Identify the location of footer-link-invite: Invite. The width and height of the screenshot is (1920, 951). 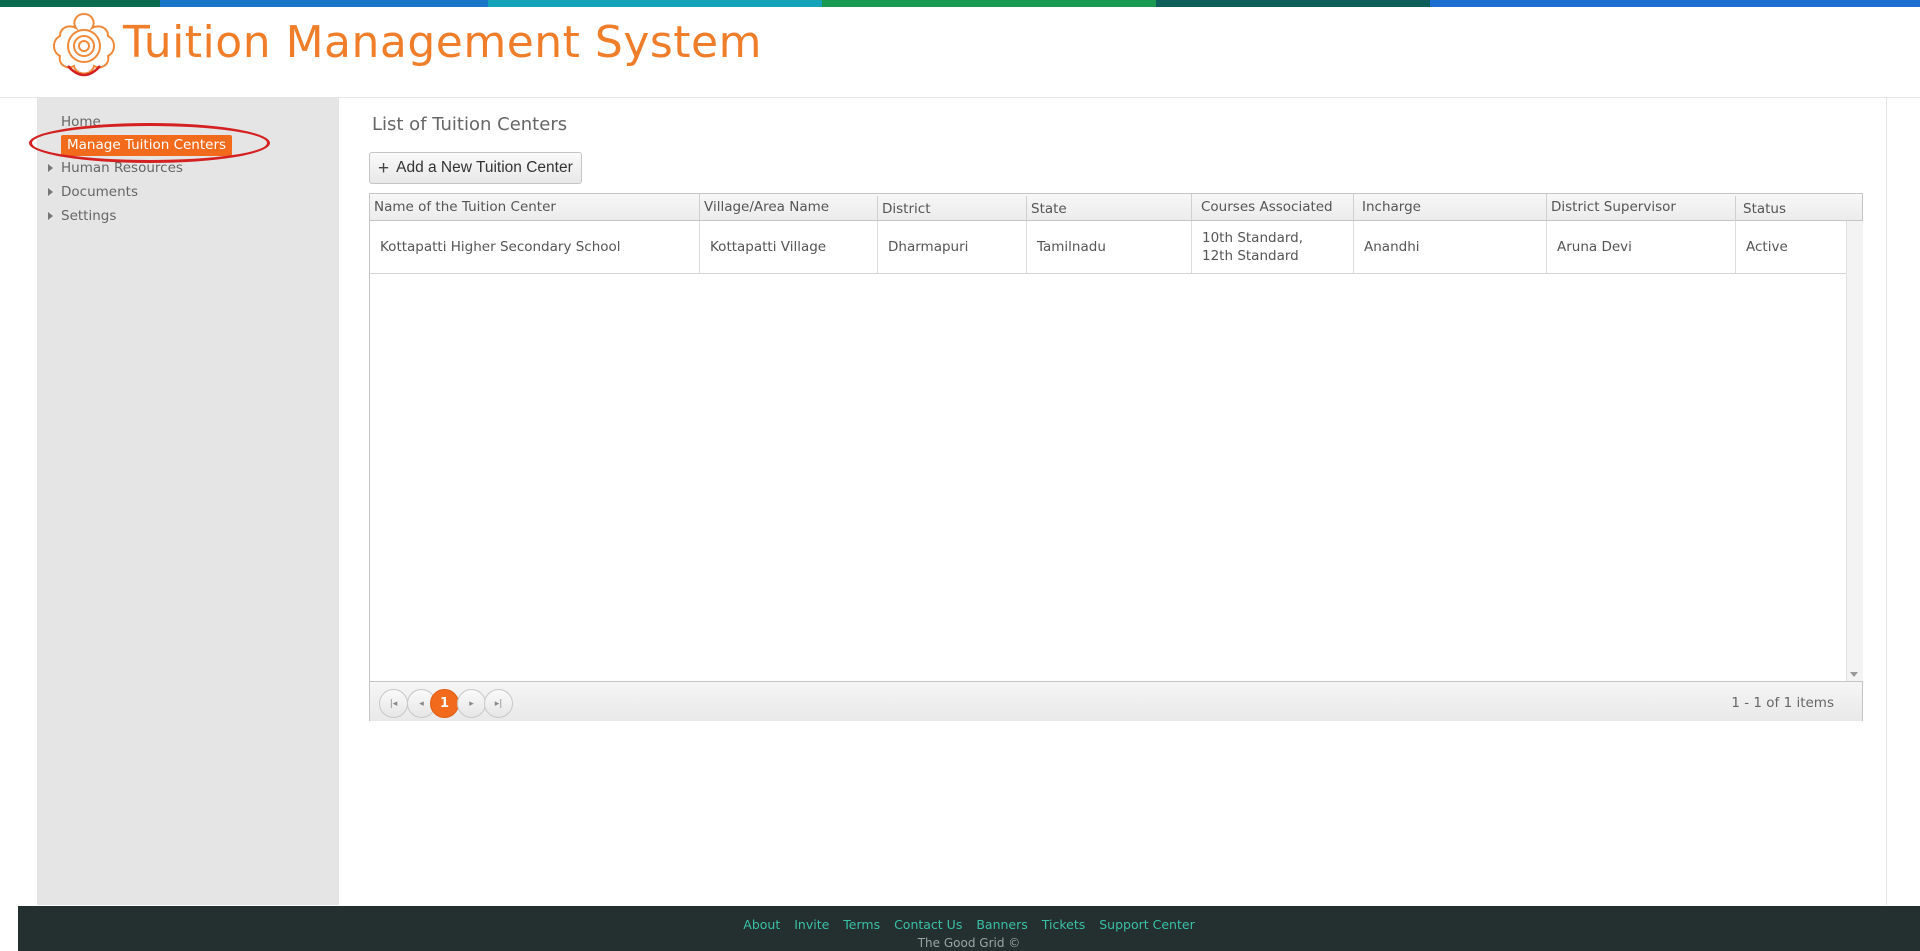
(811, 924).